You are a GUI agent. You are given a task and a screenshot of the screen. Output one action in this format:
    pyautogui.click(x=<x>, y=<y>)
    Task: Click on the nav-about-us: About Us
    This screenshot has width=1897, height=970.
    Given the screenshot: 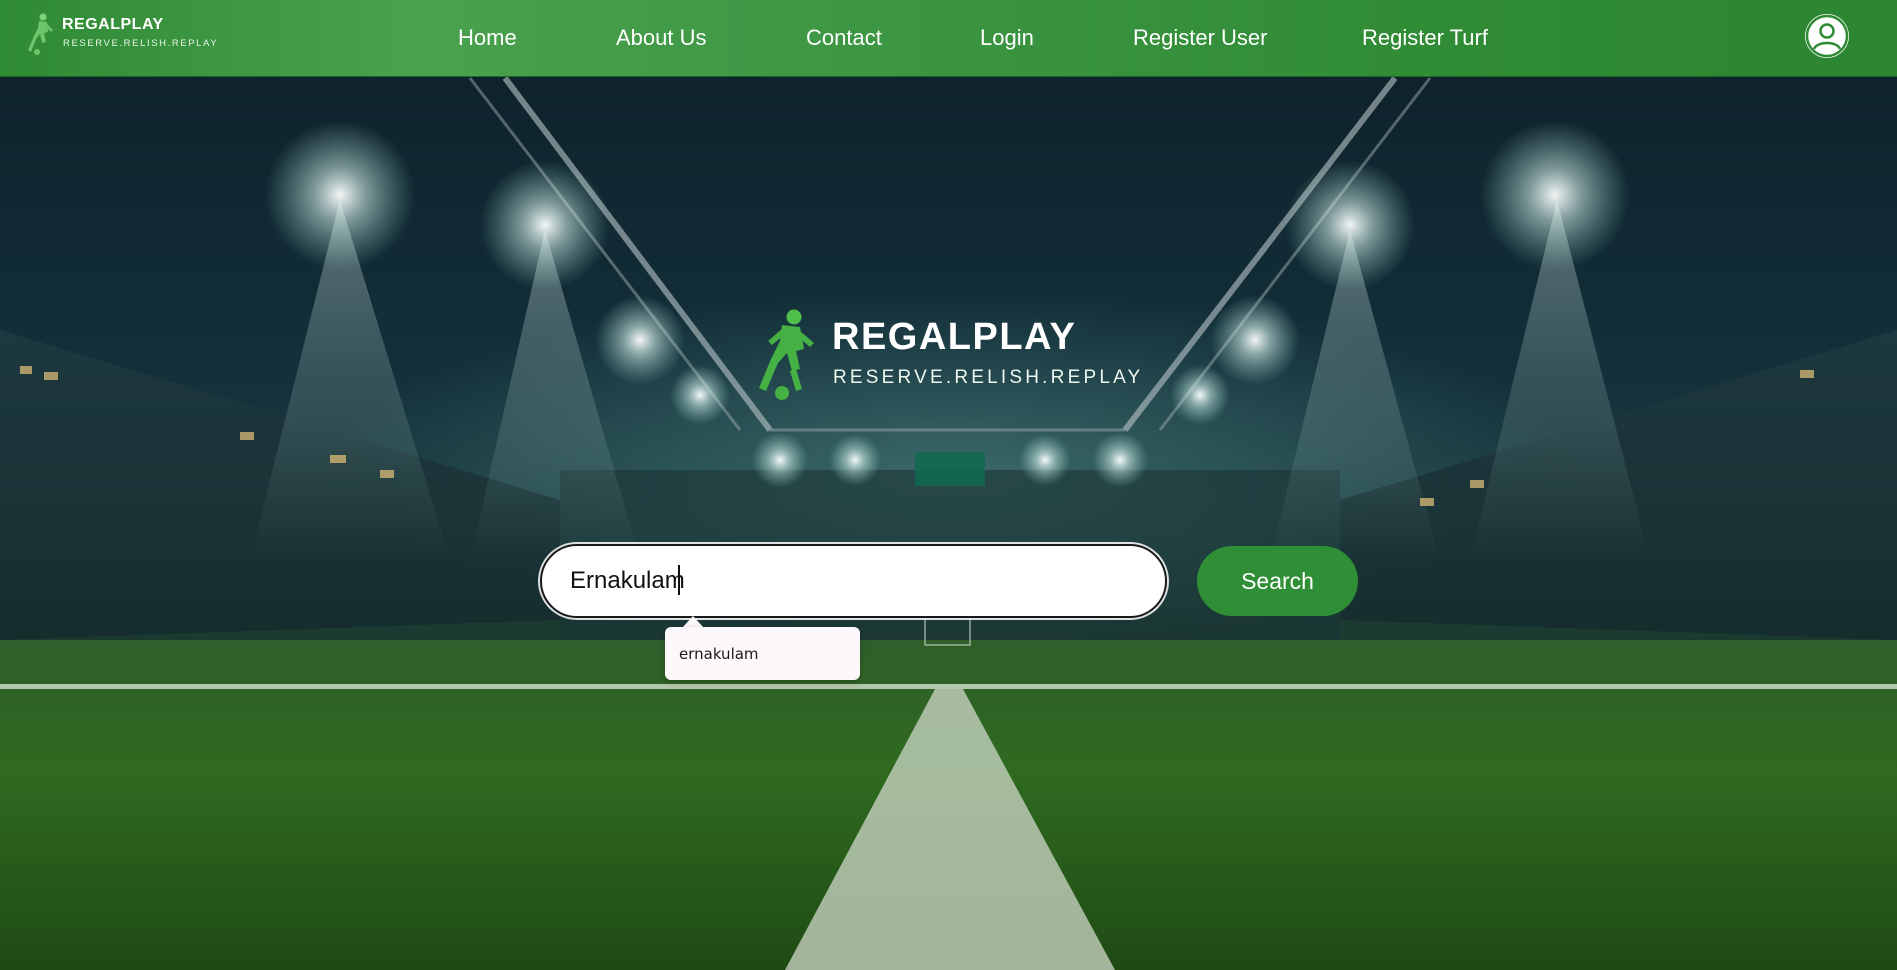 What is the action you would take?
    pyautogui.click(x=661, y=38)
    